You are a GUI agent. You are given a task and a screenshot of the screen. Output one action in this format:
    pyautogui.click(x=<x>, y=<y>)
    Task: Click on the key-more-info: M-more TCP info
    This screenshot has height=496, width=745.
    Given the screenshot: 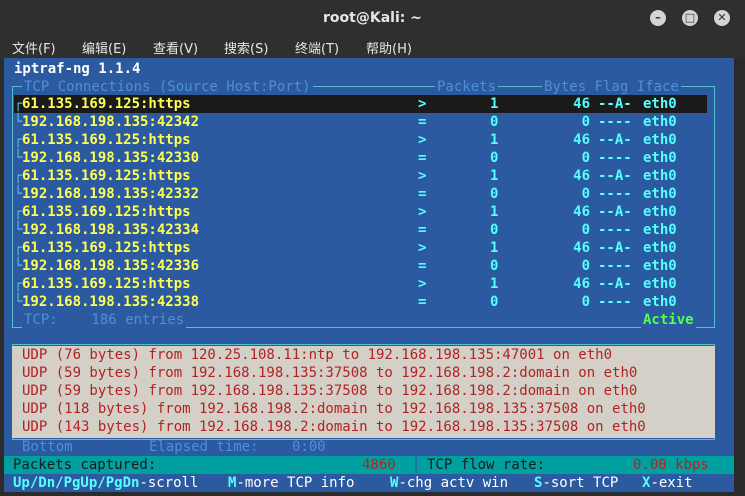 What is the action you would take?
    pyautogui.click(x=291, y=483)
    